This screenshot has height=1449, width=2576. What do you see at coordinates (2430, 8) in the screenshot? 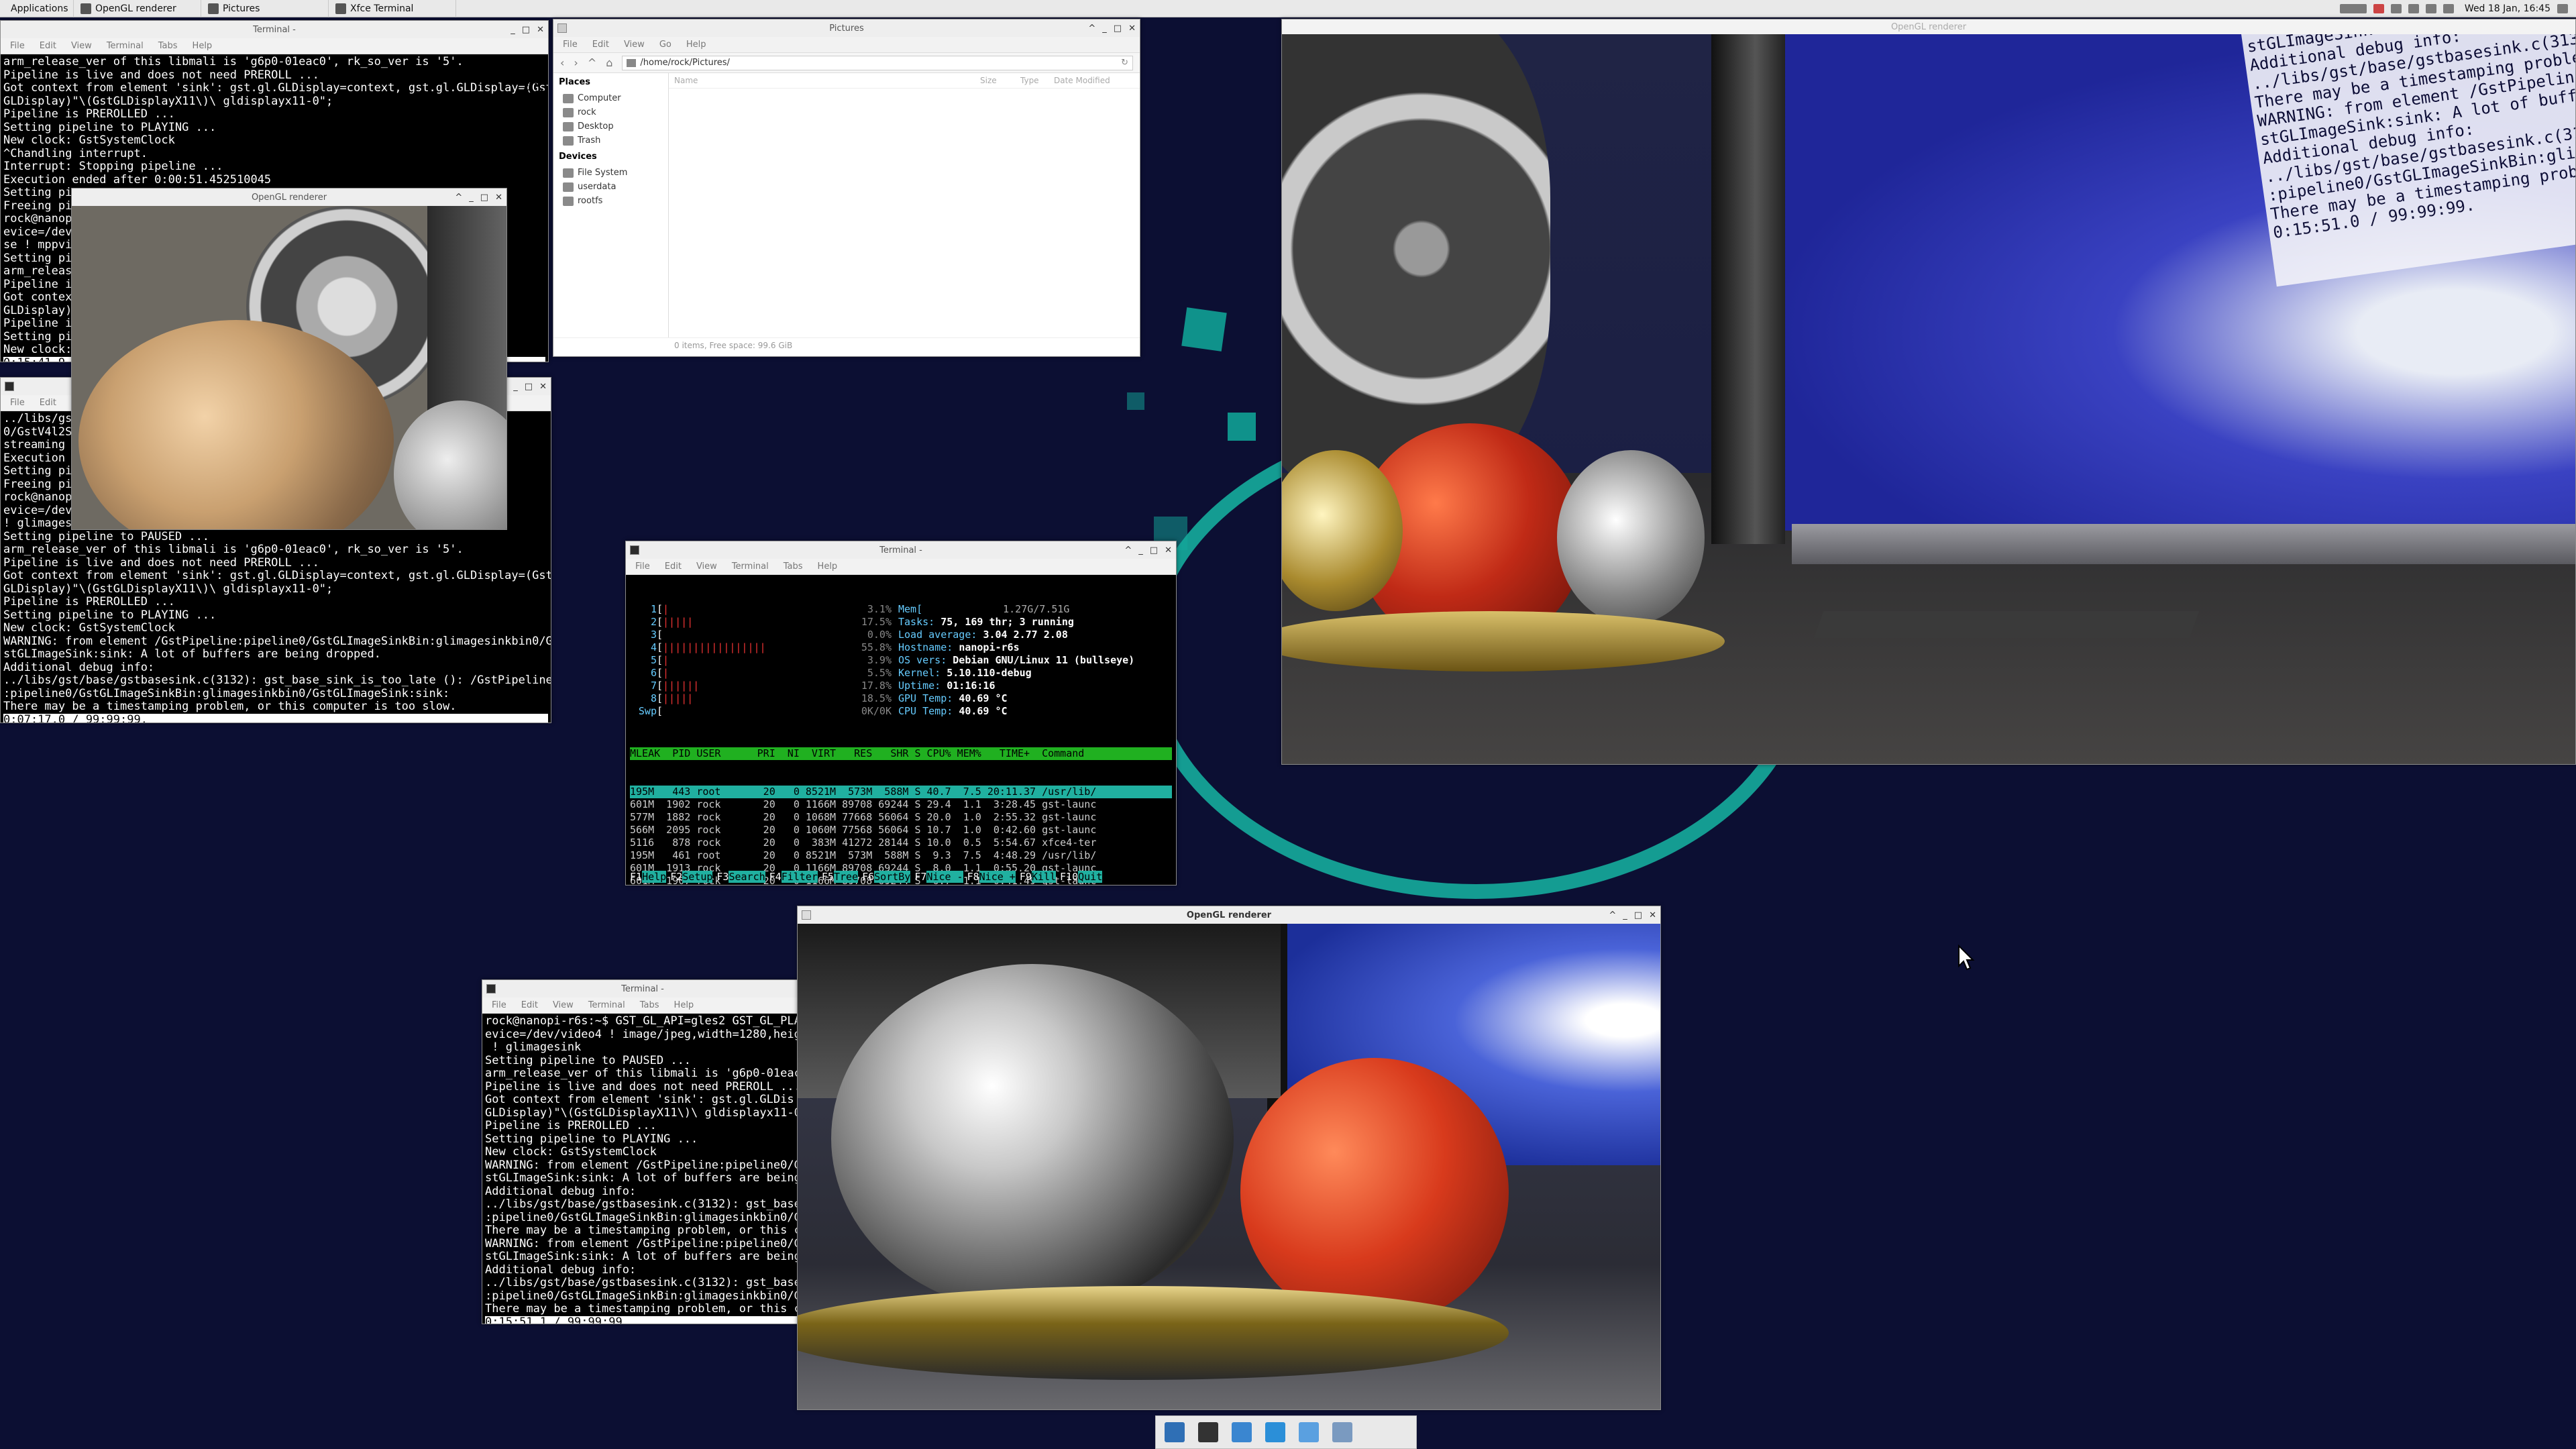
I see `bluetooth-icon` at bounding box center [2430, 8].